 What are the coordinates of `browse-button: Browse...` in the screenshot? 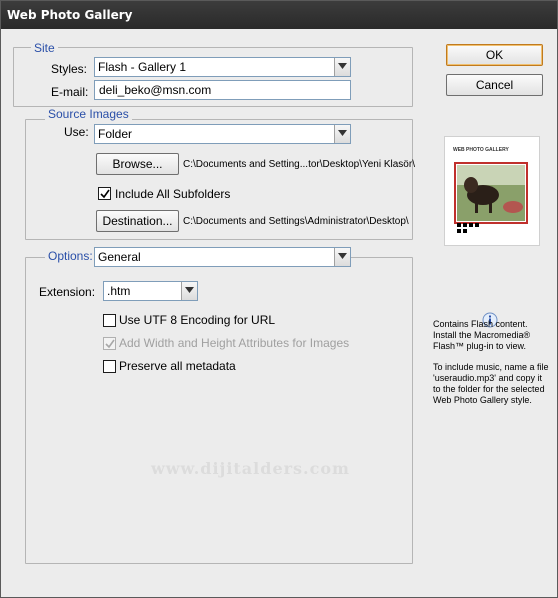 It's located at (137, 164).